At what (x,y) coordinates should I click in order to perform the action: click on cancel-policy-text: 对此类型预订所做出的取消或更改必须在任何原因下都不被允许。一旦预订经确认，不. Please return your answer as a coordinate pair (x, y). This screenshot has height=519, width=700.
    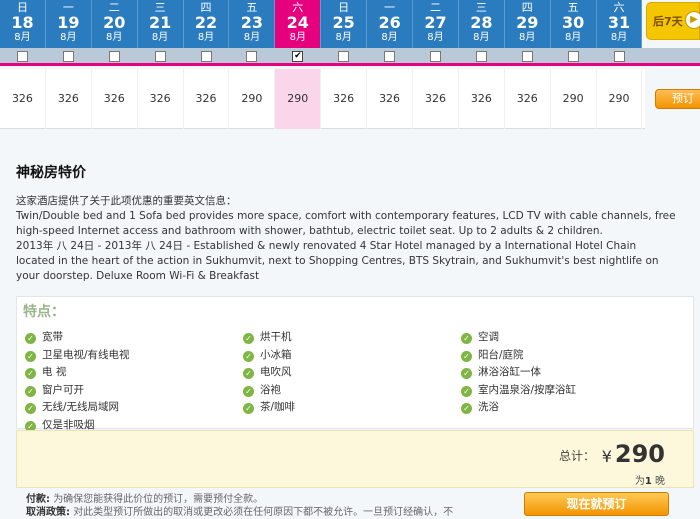
    Looking at the image, I should click on (263, 512).